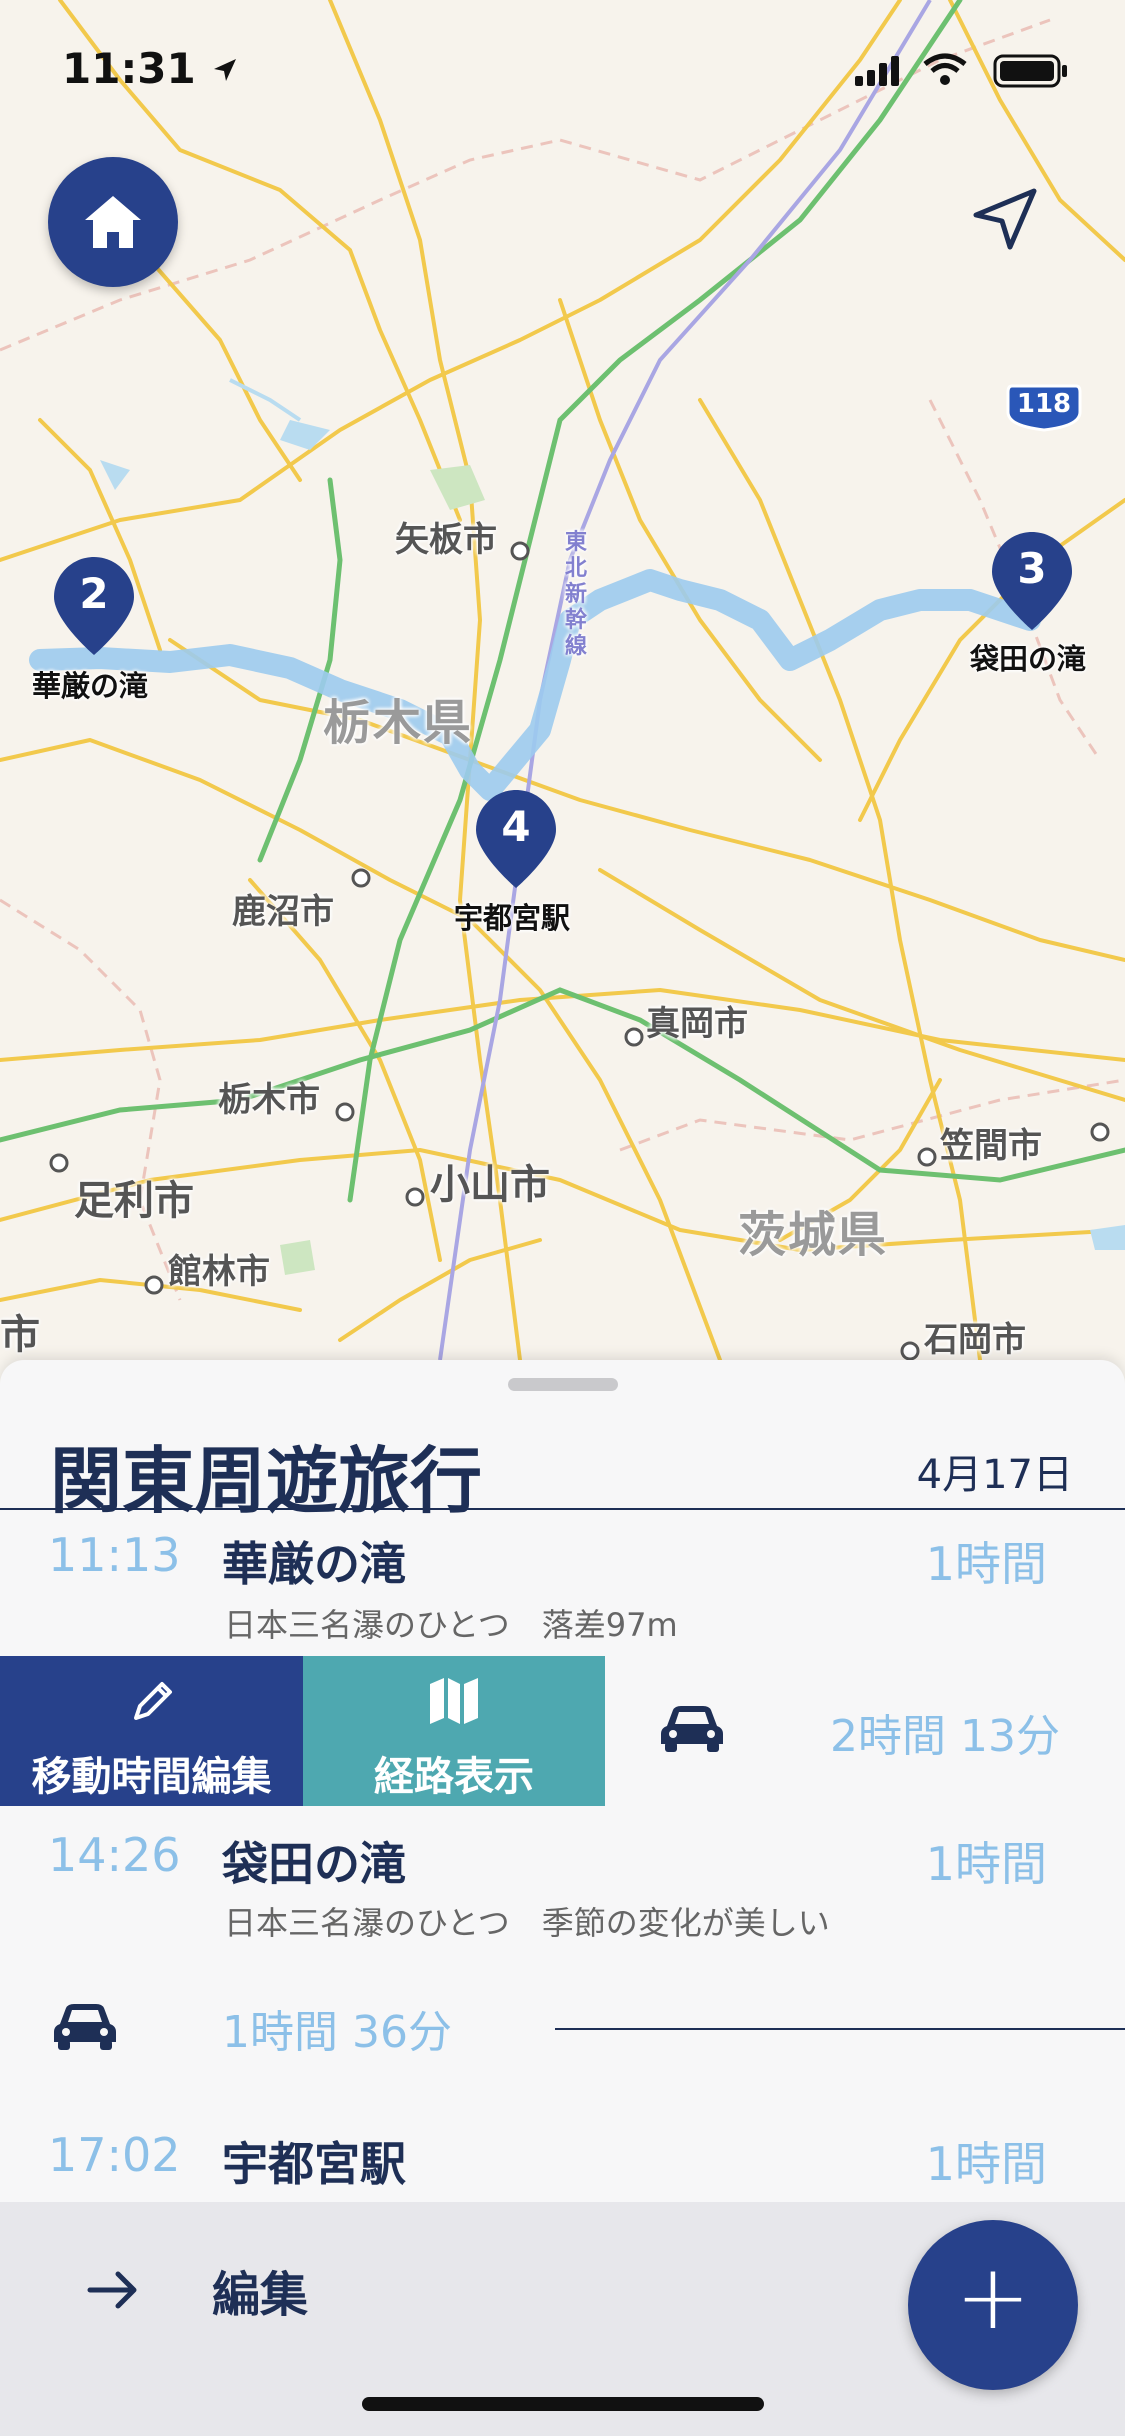 The height and width of the screenshot is (2436, 1125). I want to click on edit-travel-time-button: 移動時間編集, so click(151, 1731).